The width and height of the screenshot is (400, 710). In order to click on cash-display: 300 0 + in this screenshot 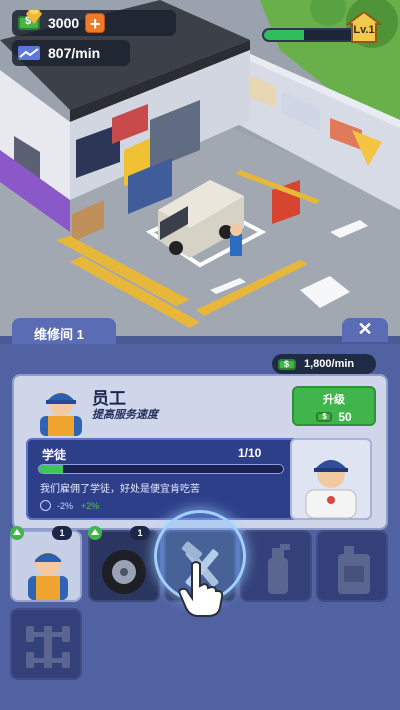, I will do `click(94, 23)`.